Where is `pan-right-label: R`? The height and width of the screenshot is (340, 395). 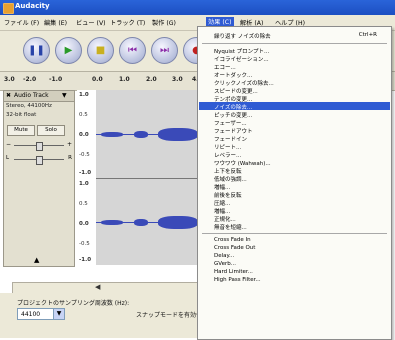 pan-right-label: R is located at coordinates (70, 158).